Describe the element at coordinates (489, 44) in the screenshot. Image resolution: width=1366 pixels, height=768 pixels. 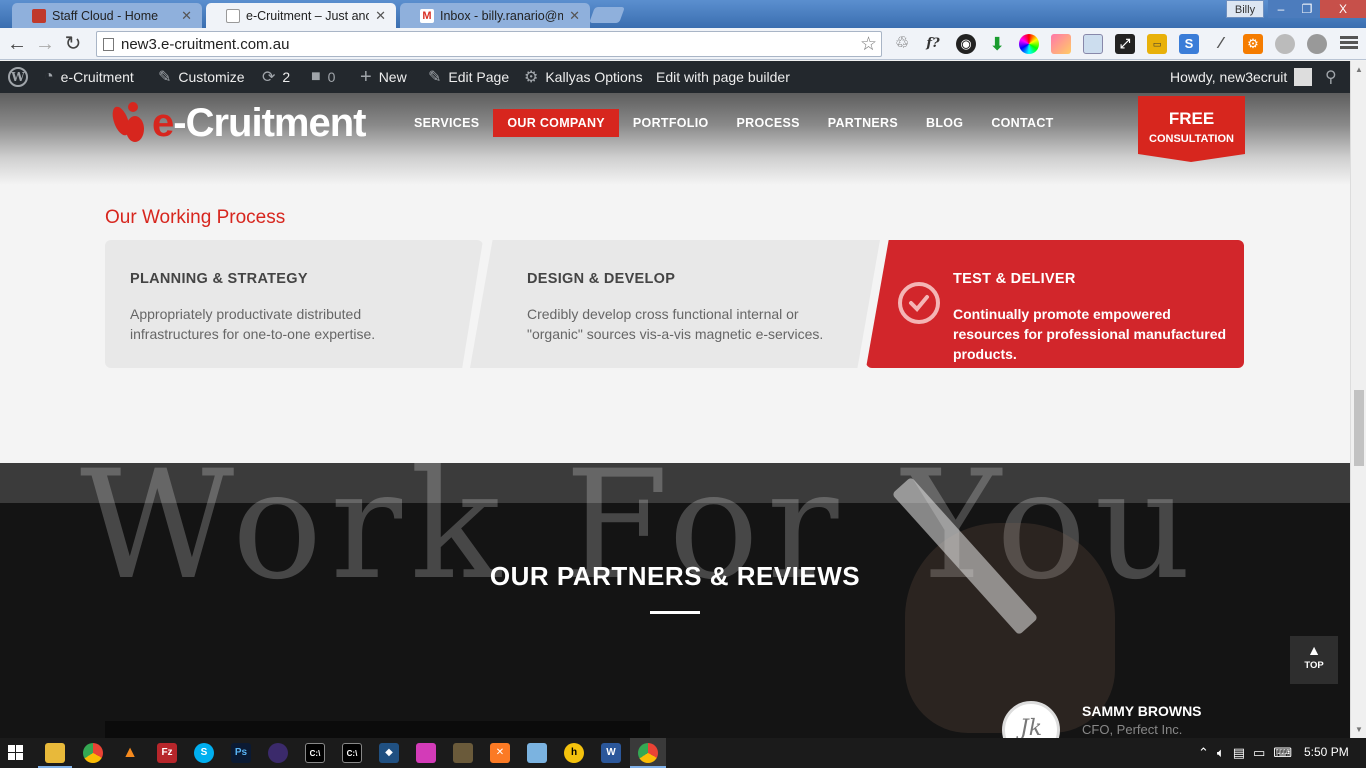
I see `address-bar: new3.e-cruitment.com.au ☆` at that location.